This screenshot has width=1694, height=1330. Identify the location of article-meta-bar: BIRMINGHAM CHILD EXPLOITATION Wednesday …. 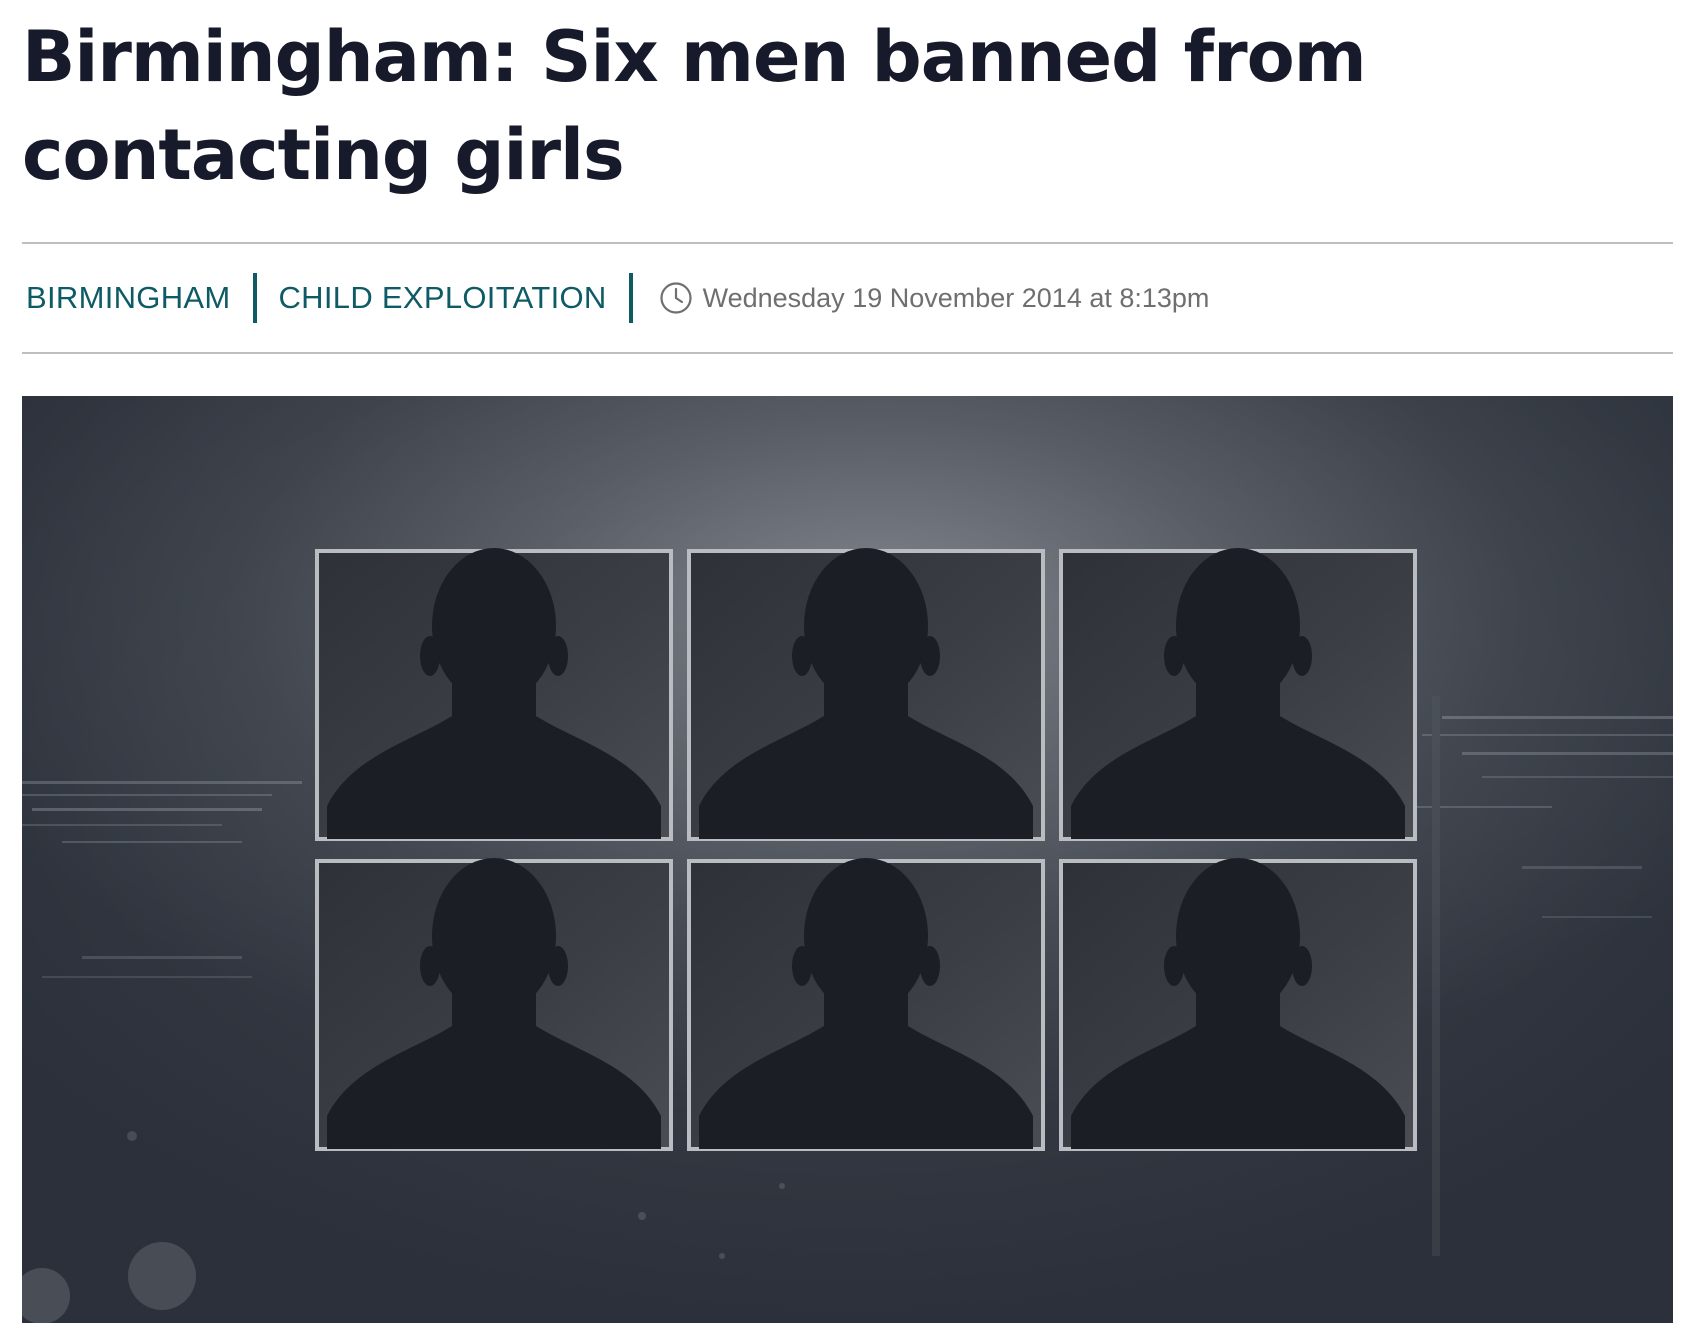
(847, 298).